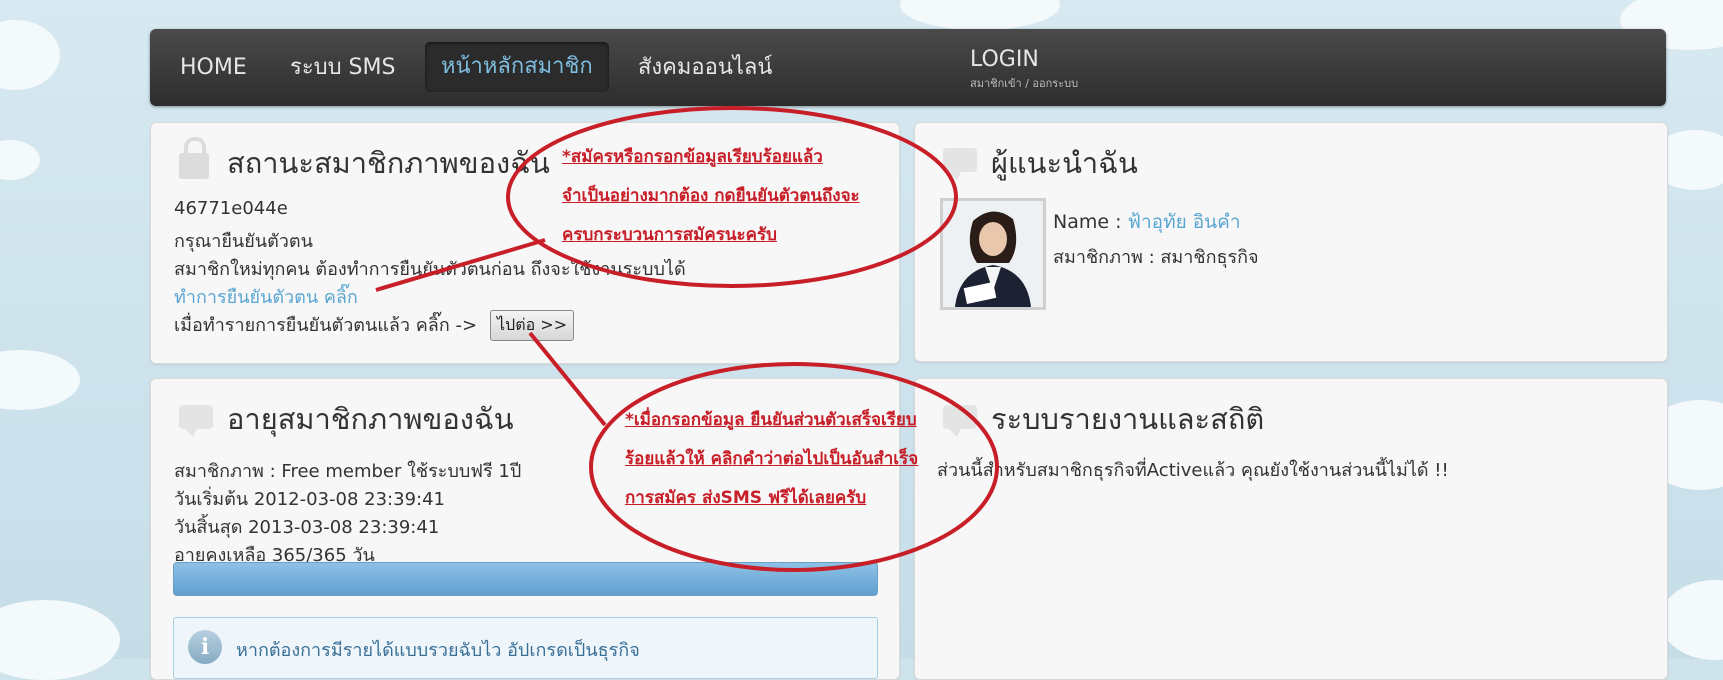 The image size is (1723, 680). I want to click on verify-link: ทำการยืนยันตัวตน คลิ๊ก, so click(266, 296).